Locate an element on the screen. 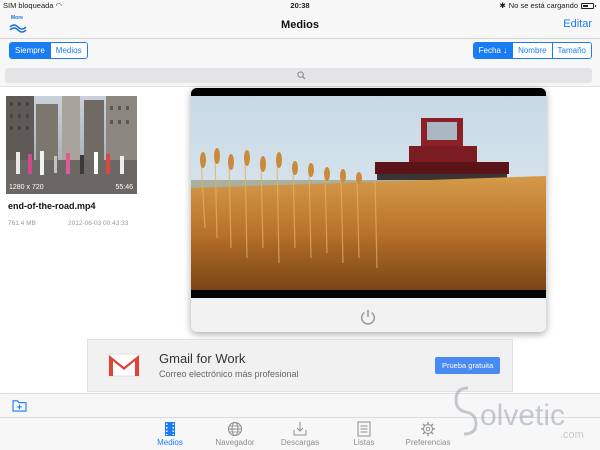 Image resolution: width=600 pixels, height=450 pixels. filter-medios-button: Medios is located at coordinates (68, 50).